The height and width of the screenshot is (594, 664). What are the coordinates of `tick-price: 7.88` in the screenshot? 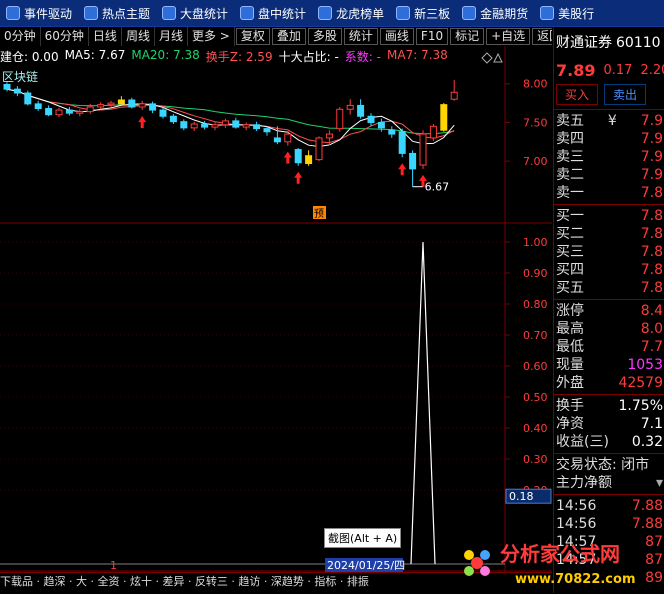 It's located at (647, 506).